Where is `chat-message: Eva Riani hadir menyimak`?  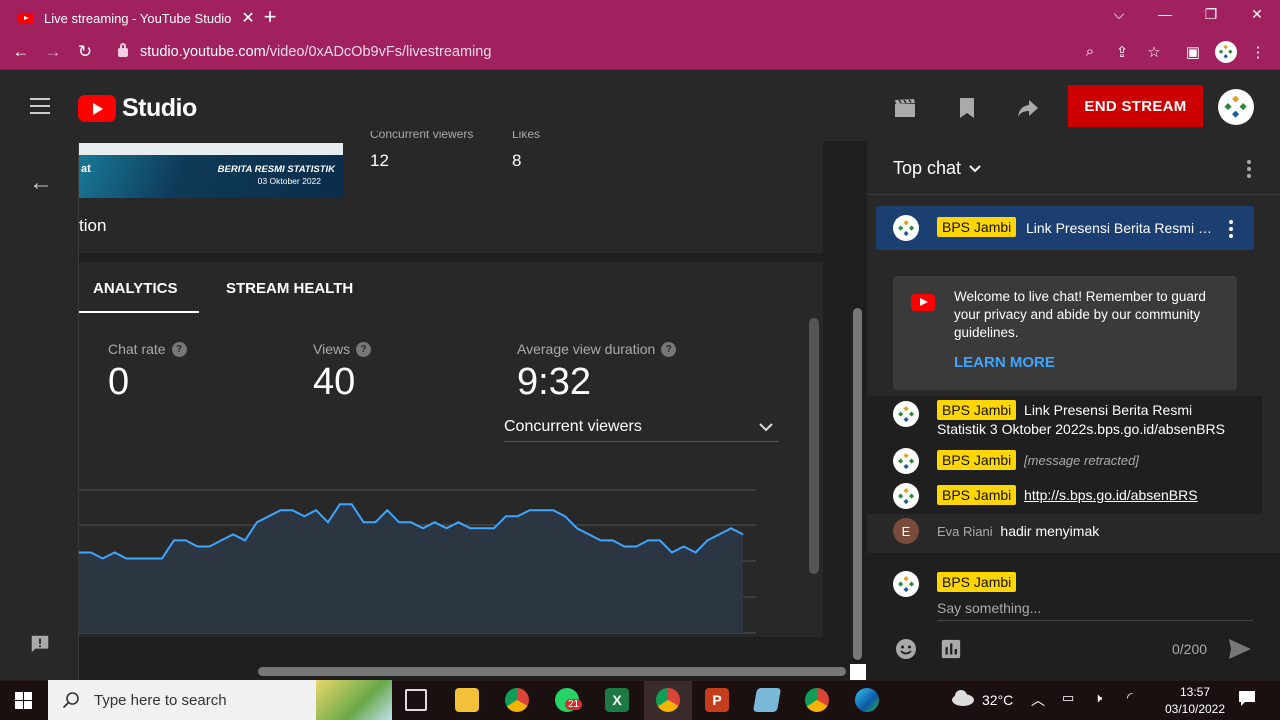
chat-message: Eva Riani hadir menyimak is located at coordinates (1018, 531).